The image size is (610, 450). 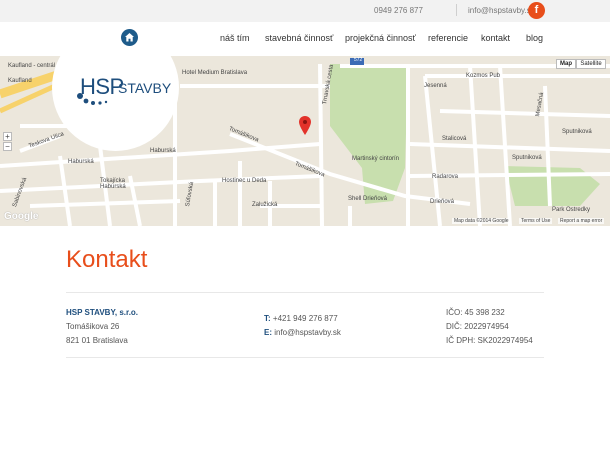 I want to click on divider-top, so click(x=305, y=292).